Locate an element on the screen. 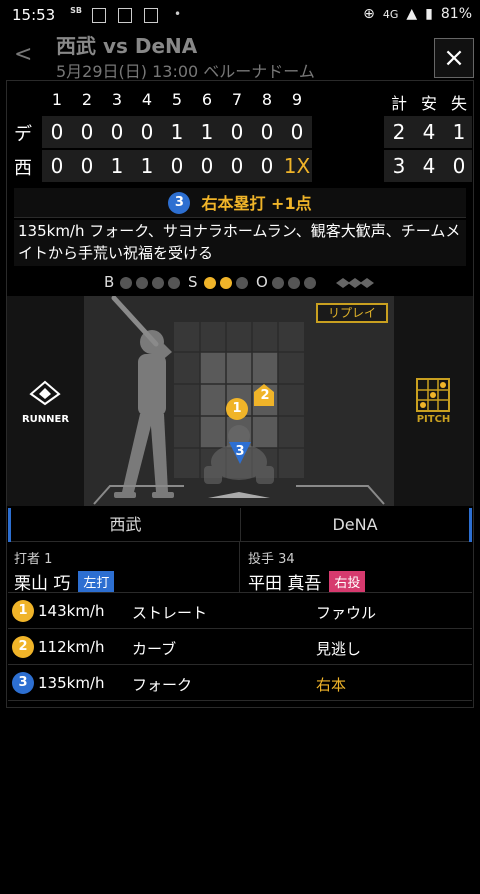 The width and height of the screenshot is (480, 894). pitch-type: カーブ is located at coordinates (154, 649).